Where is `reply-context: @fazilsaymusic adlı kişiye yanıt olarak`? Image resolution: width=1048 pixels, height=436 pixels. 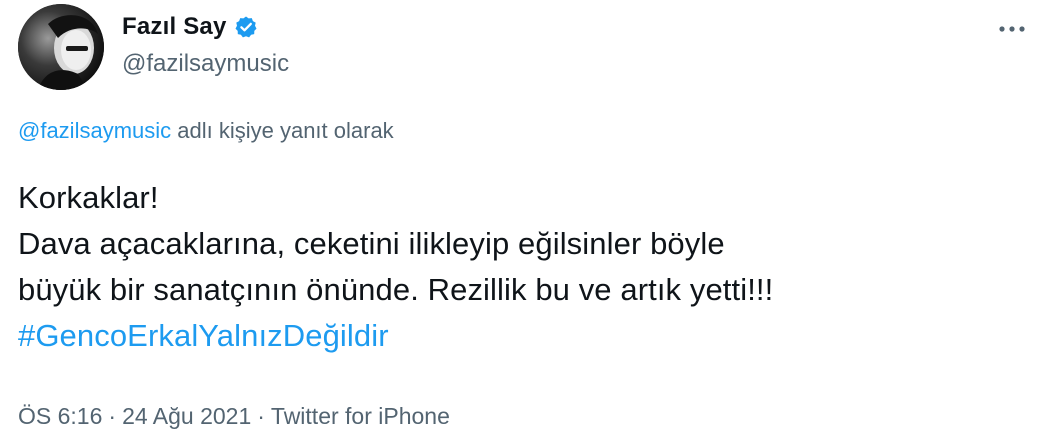 reply-context: @fazilsaymusic adlı kişiye yanıt olarak is located at coordinates (206, 131).